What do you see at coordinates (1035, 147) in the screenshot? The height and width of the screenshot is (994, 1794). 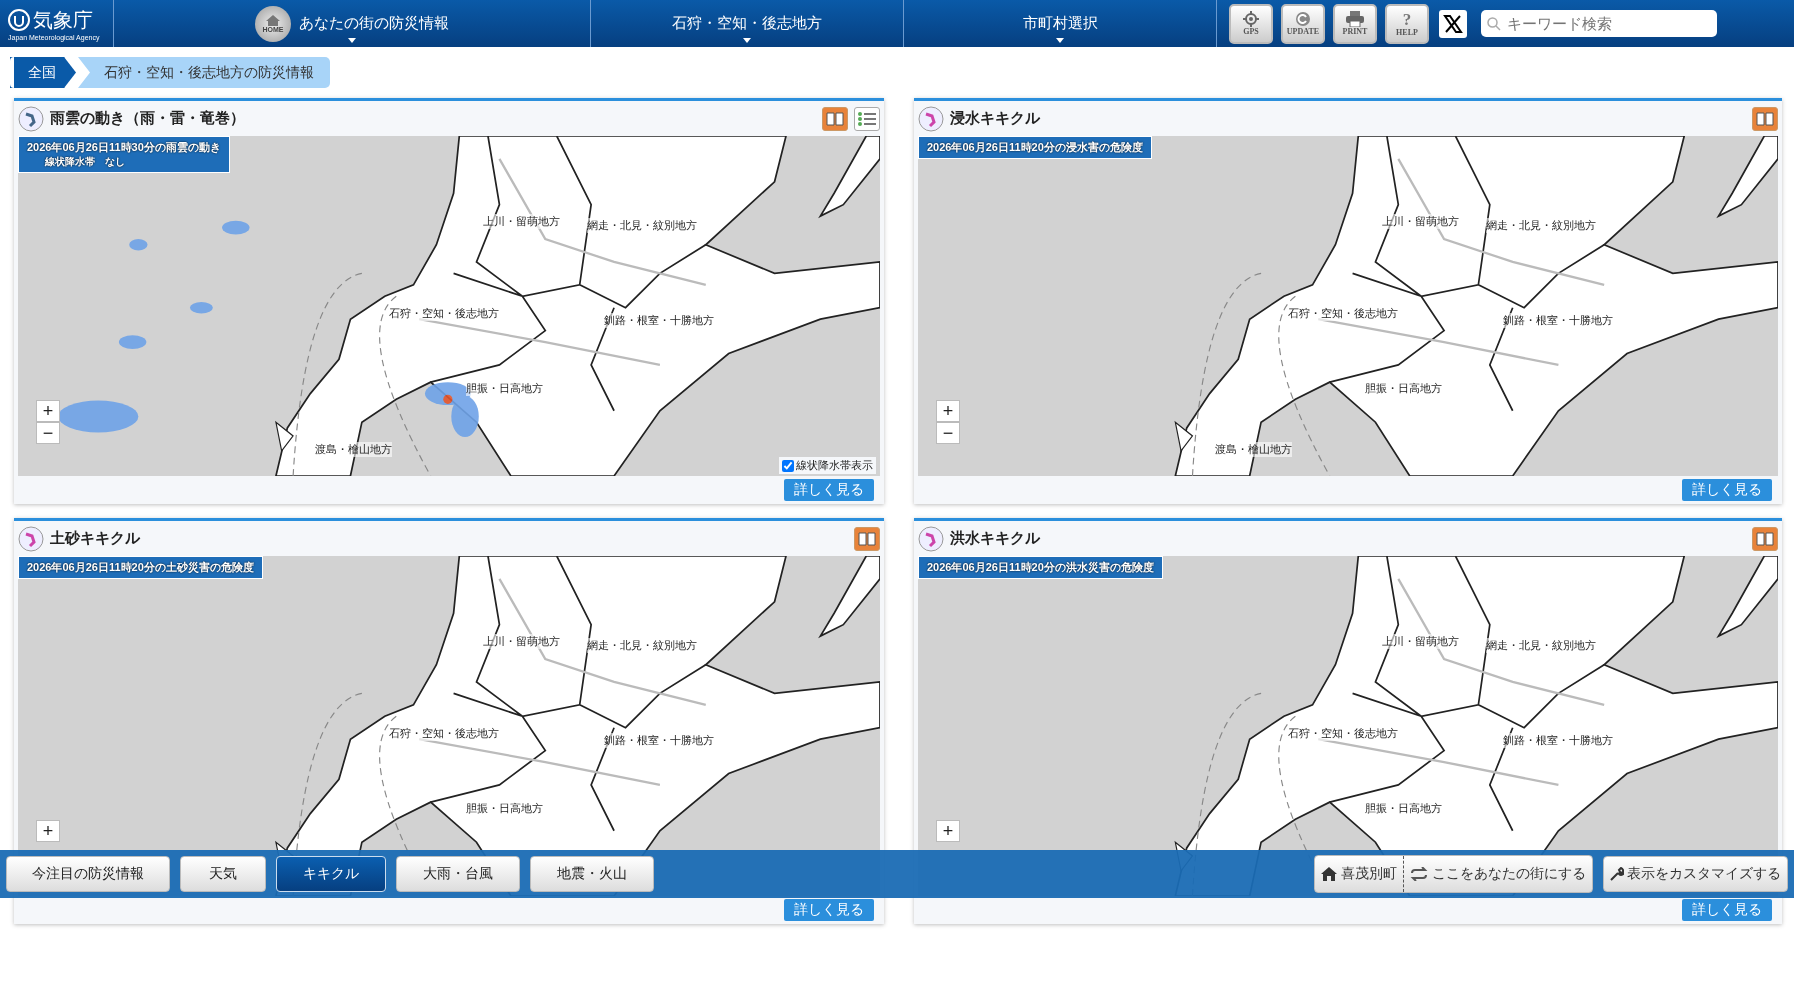 I see `timestamp-label: 2026年06月26日11時20分の浸水害の危険度` at bounding box center [1035, 147].